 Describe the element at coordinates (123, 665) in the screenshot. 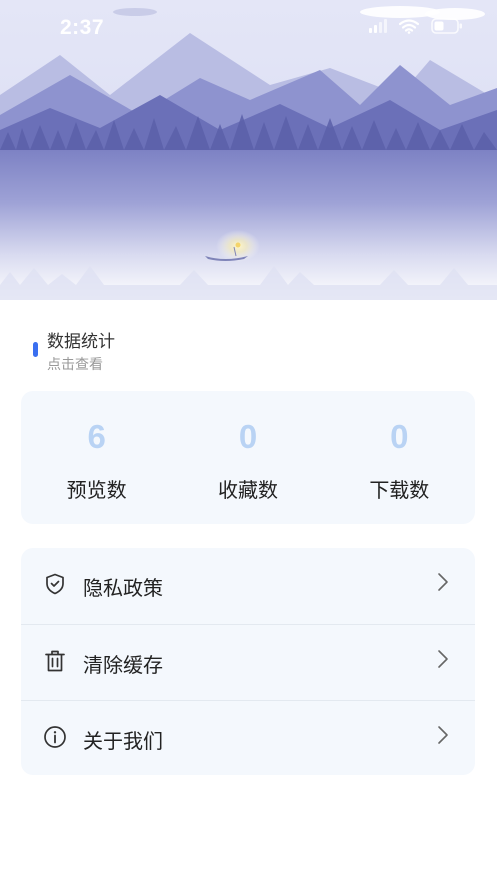

I see `menu-item-label: 清除缓存` at that location.